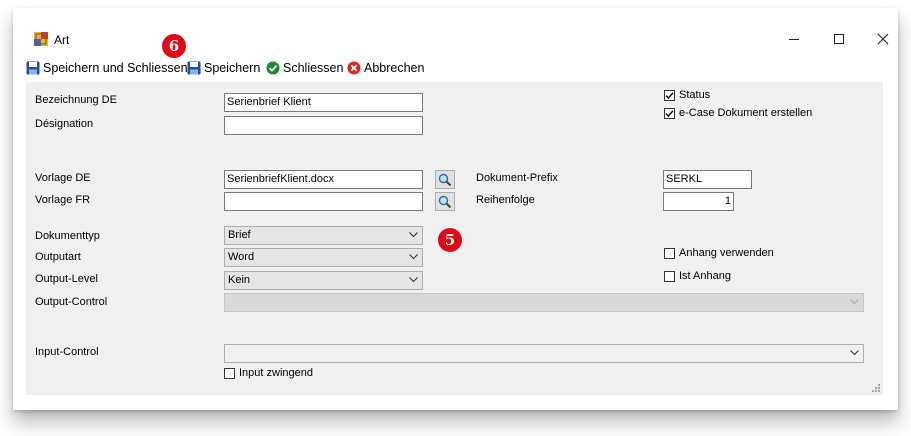  I want to click on dokument-prefix-input: SERKL, so click(707, 179).